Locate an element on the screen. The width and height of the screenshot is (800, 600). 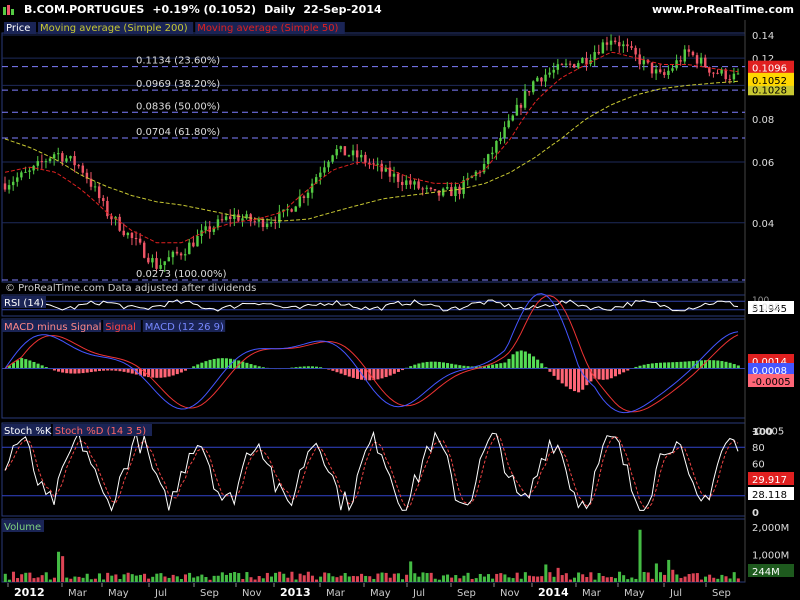
ma200-legend: Moving average (Simple 200) is located at coordinates (114, 28).